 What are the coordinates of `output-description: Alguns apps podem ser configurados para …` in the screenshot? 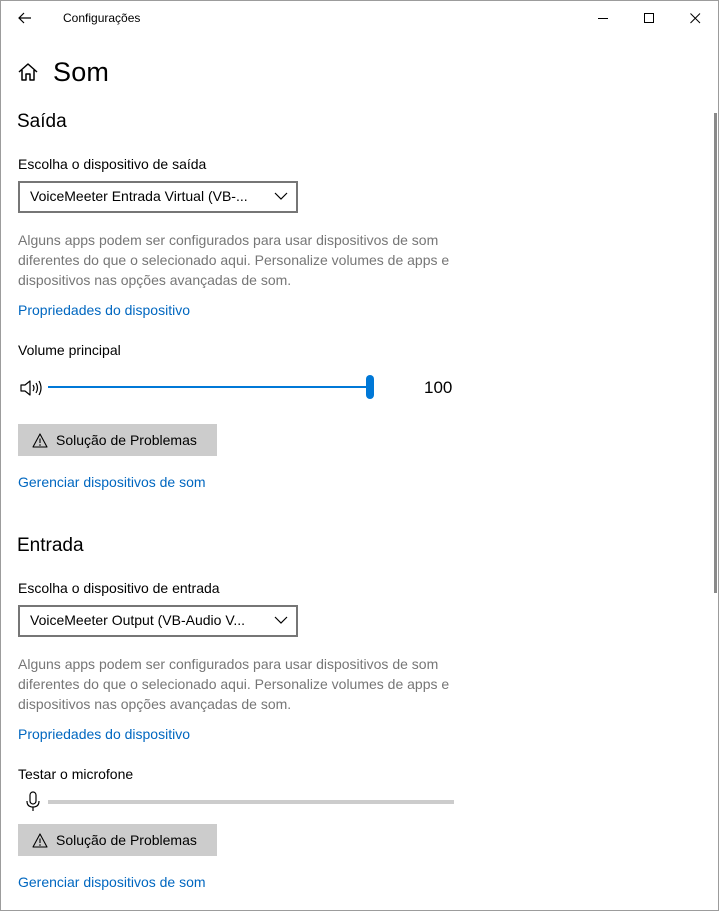 It's located at (234, 260).